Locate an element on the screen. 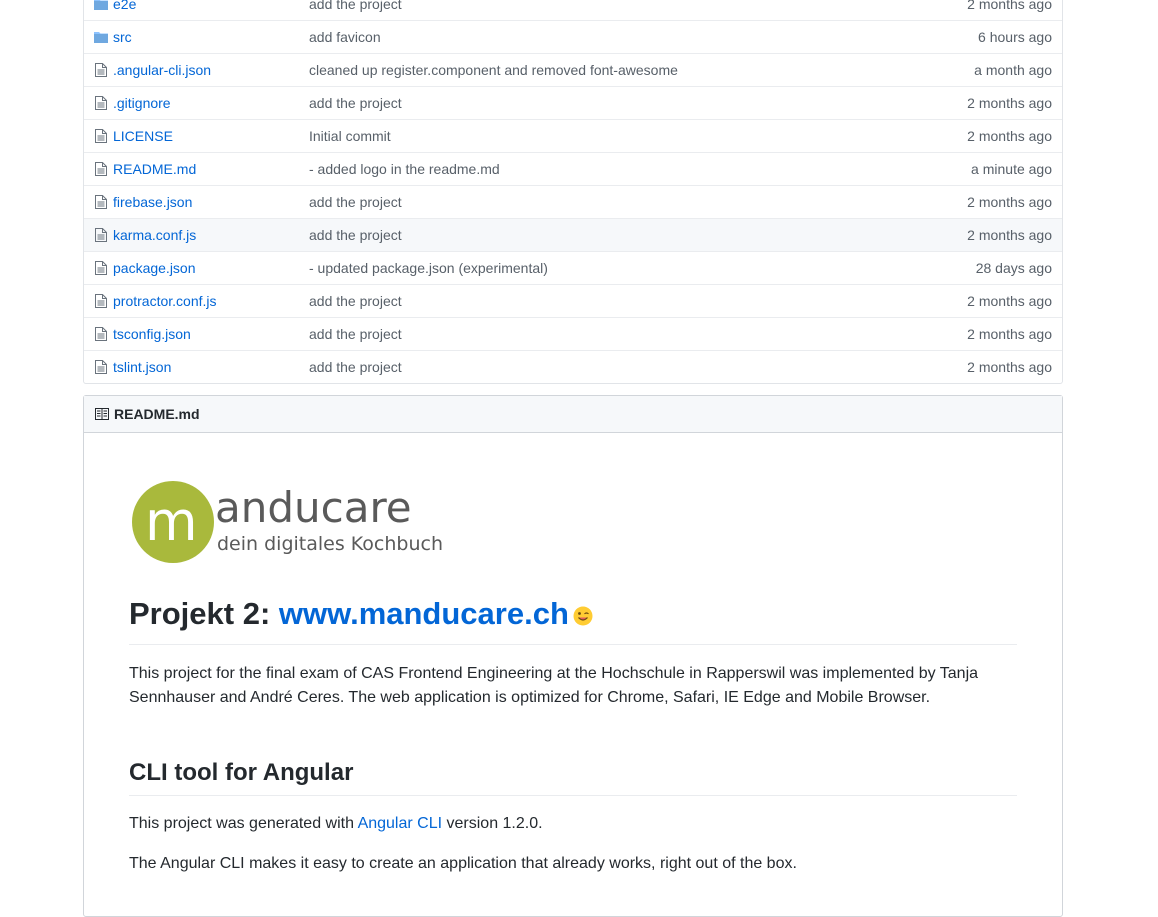  manducare-logo: m anducare dein digitales Kochbuch is located at coordinates (287, 522).